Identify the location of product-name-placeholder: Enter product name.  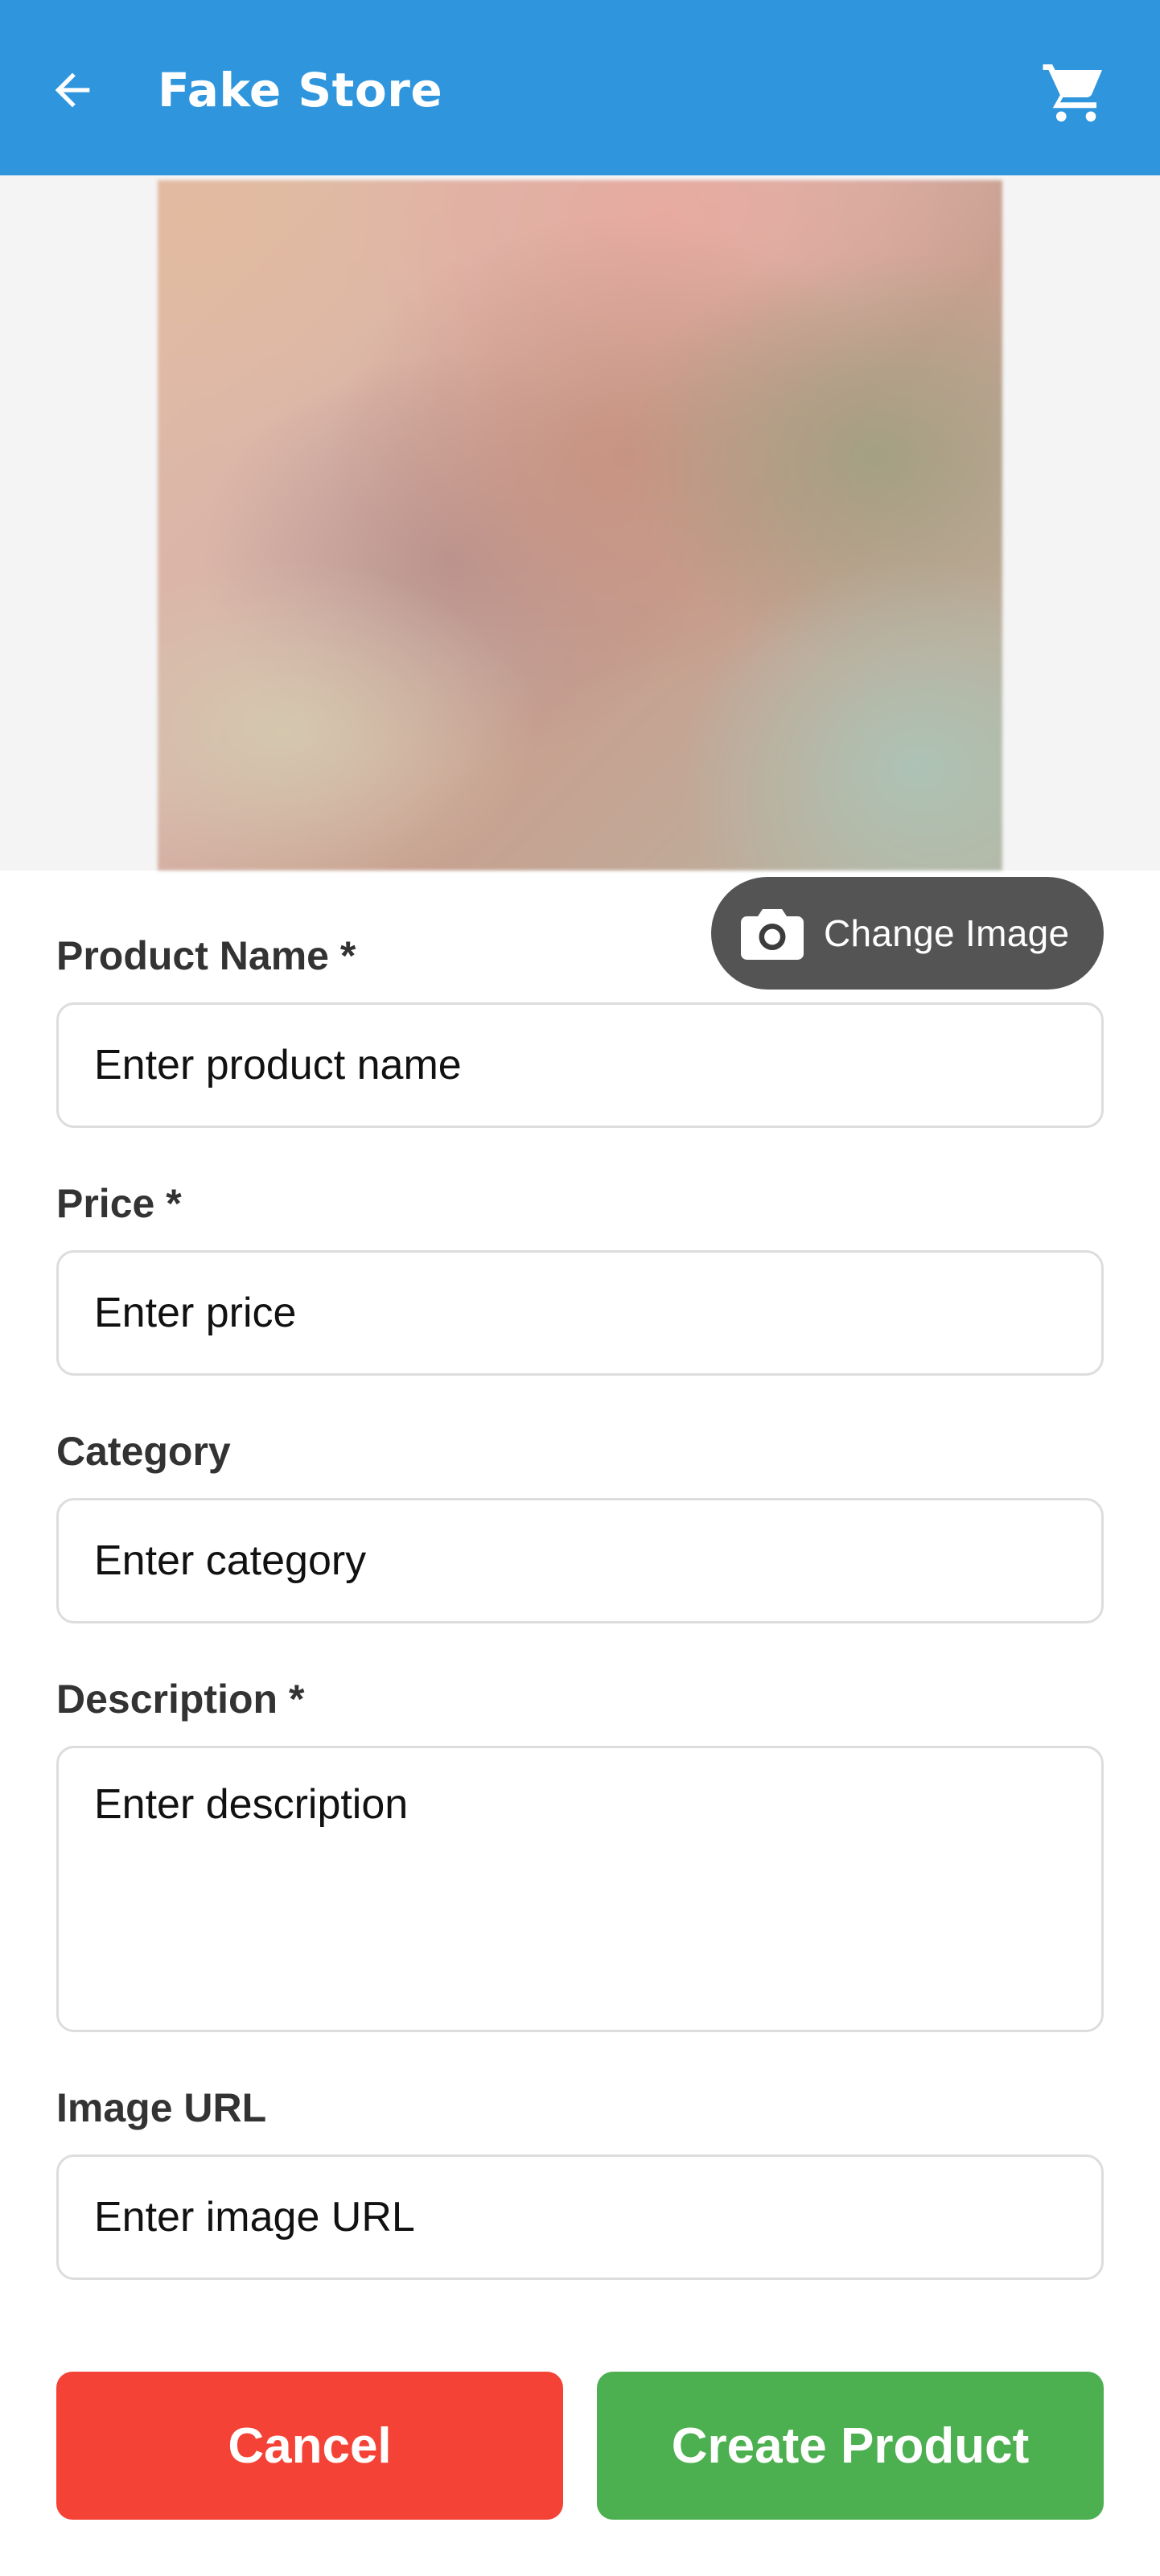
(278, 1065).